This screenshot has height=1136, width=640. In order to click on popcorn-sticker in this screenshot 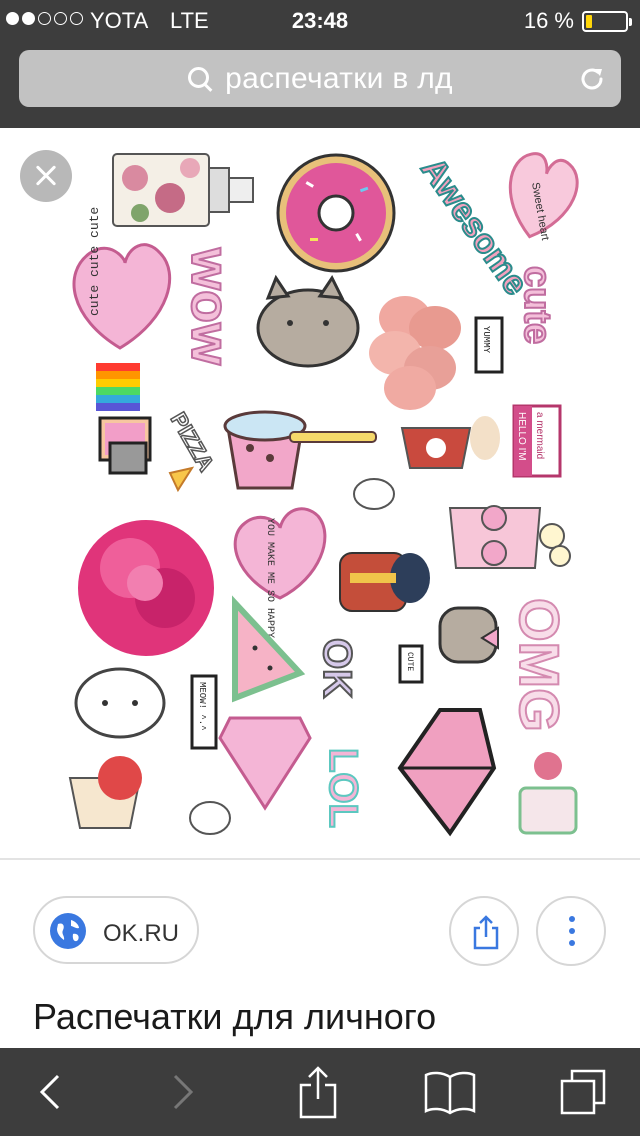, I will do `click(509, 537)`.